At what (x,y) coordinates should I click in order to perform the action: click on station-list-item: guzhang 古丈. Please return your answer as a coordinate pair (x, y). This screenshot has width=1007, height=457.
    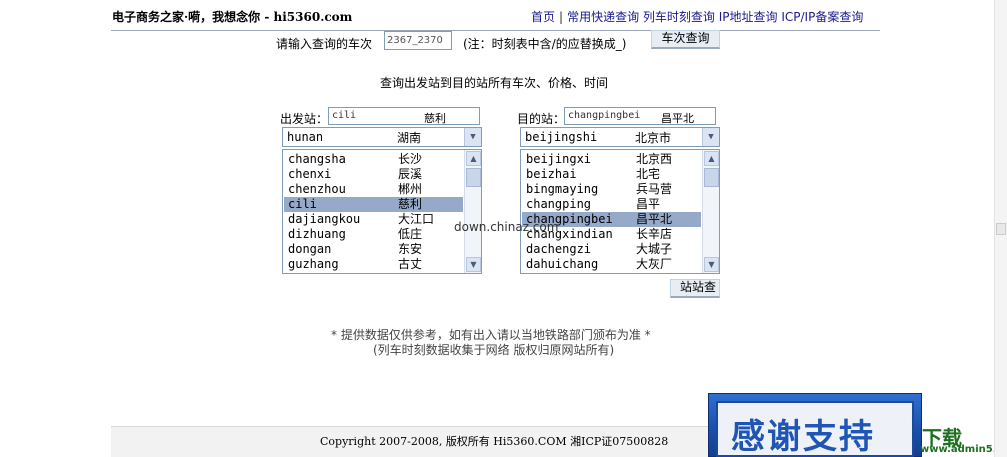
    Looking at the image, I should click on (373, 264).